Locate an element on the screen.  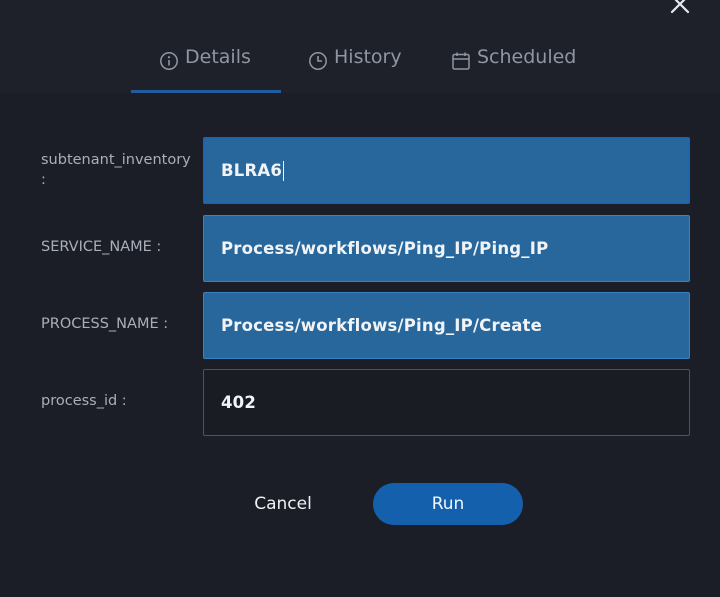
service-name-input: Process/workflows/Ping_IP/Ping_IP is located at coordinates (446, 248).